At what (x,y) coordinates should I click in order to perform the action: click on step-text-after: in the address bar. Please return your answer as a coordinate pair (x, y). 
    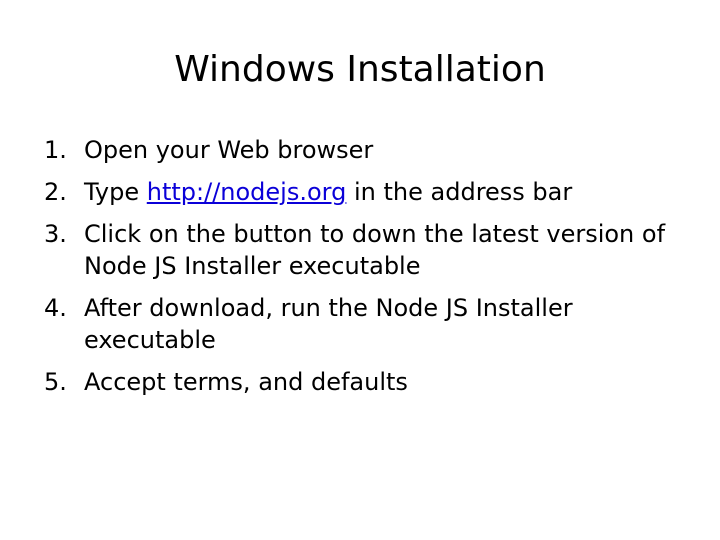
    Looking at the image, I should click on (459, 192).